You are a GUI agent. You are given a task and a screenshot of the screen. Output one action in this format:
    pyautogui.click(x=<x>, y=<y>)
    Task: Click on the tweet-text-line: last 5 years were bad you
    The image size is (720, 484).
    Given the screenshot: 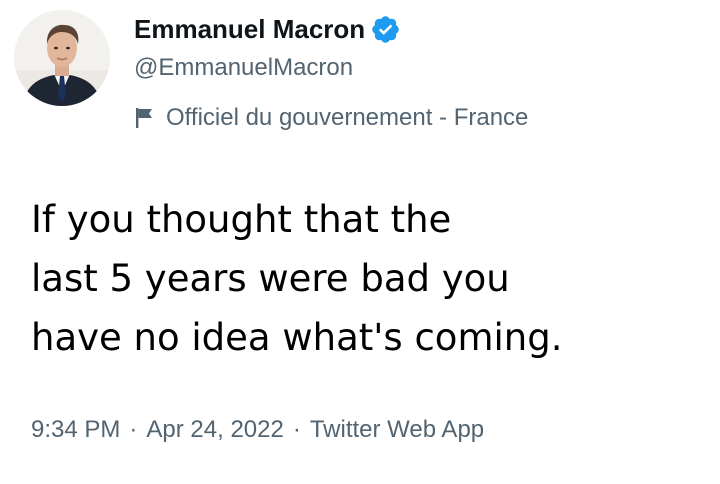 What is the action you would take?
    pyautogui.click(x=270, y=278)
    